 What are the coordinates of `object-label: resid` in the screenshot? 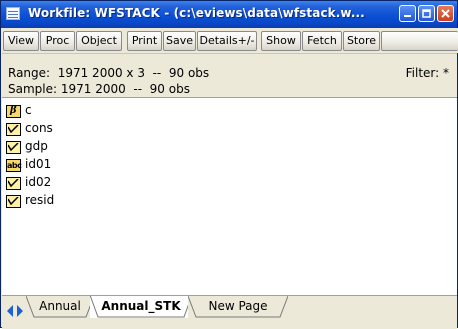 It's located at (40, 200).